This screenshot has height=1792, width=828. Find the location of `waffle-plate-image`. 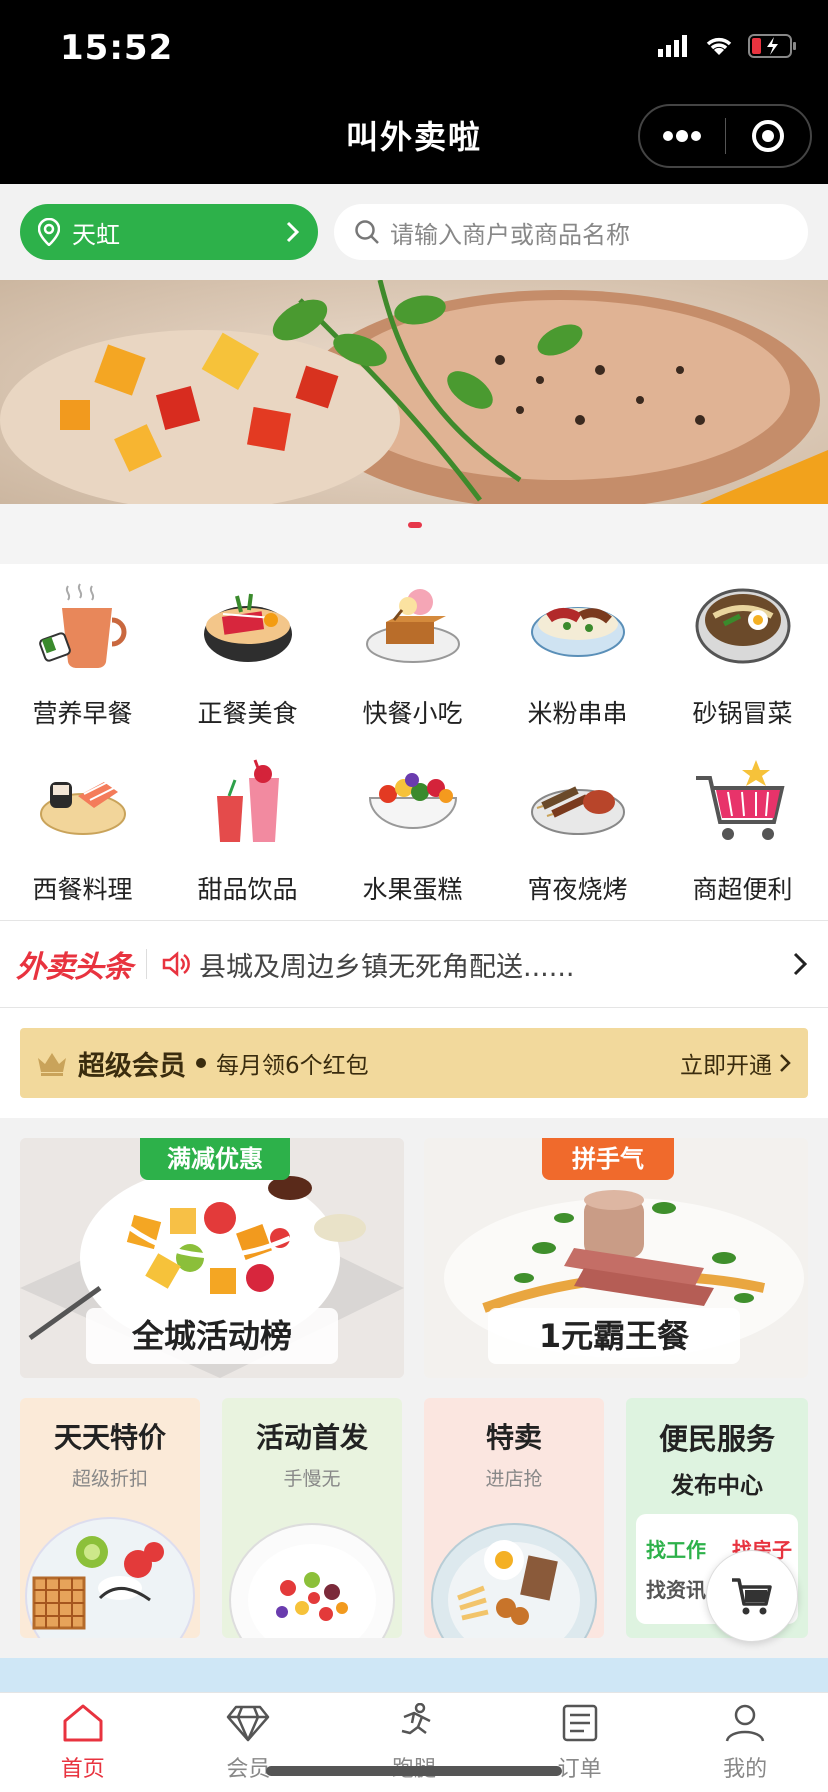

waffle-plate-image is located at coordinates (110, 1577).